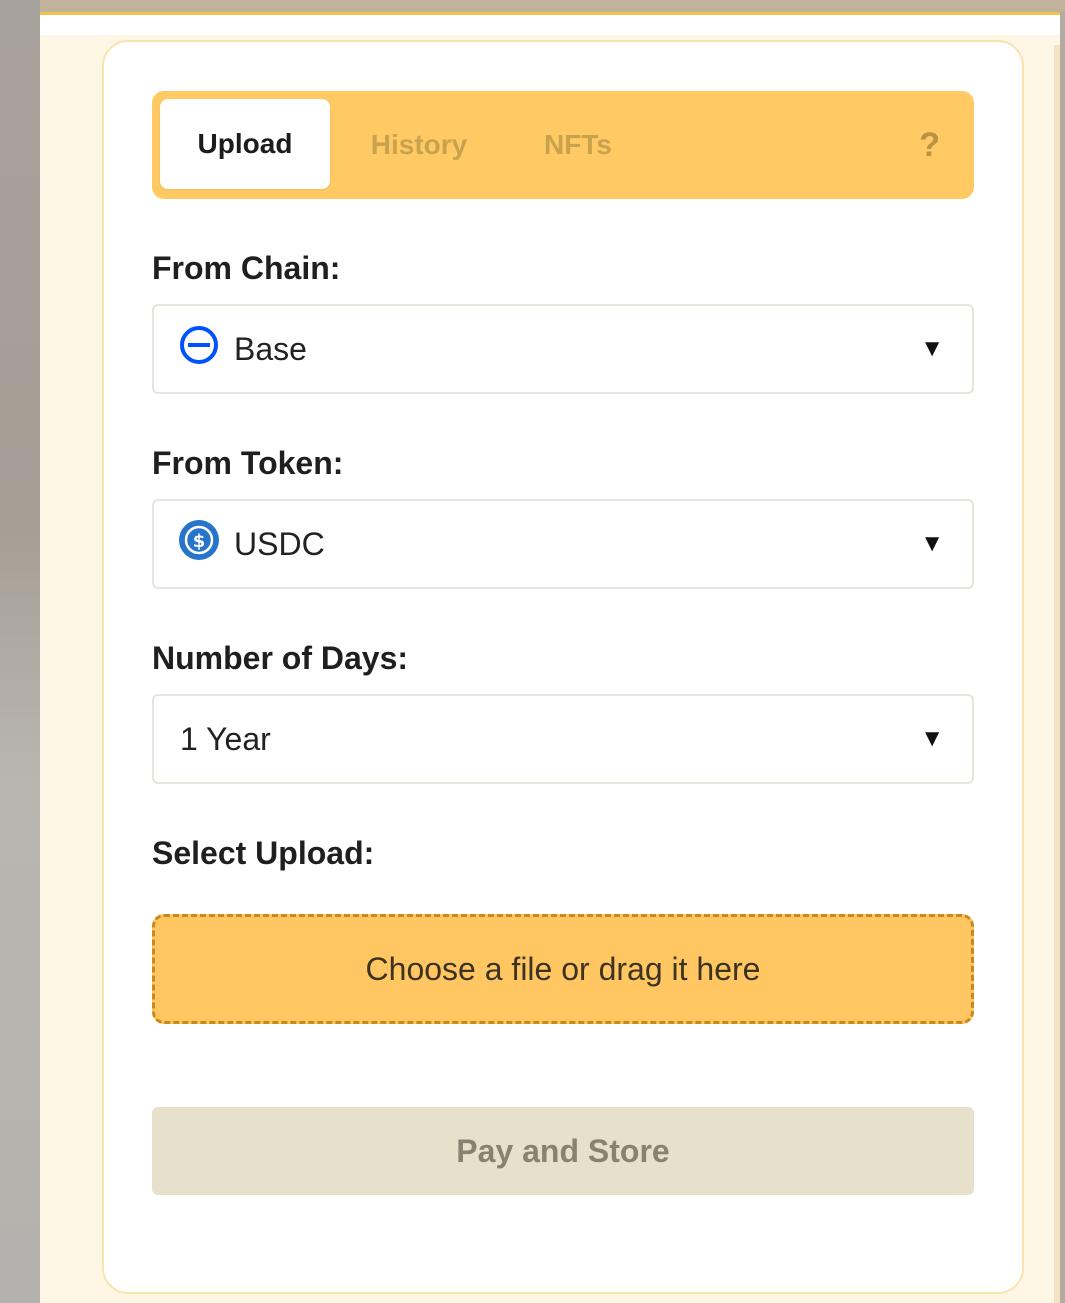 Image resolution: width=1065 pixels, height=1303 pixels. I want to click on from-chain-select: Base ▼, so click(563, 349).